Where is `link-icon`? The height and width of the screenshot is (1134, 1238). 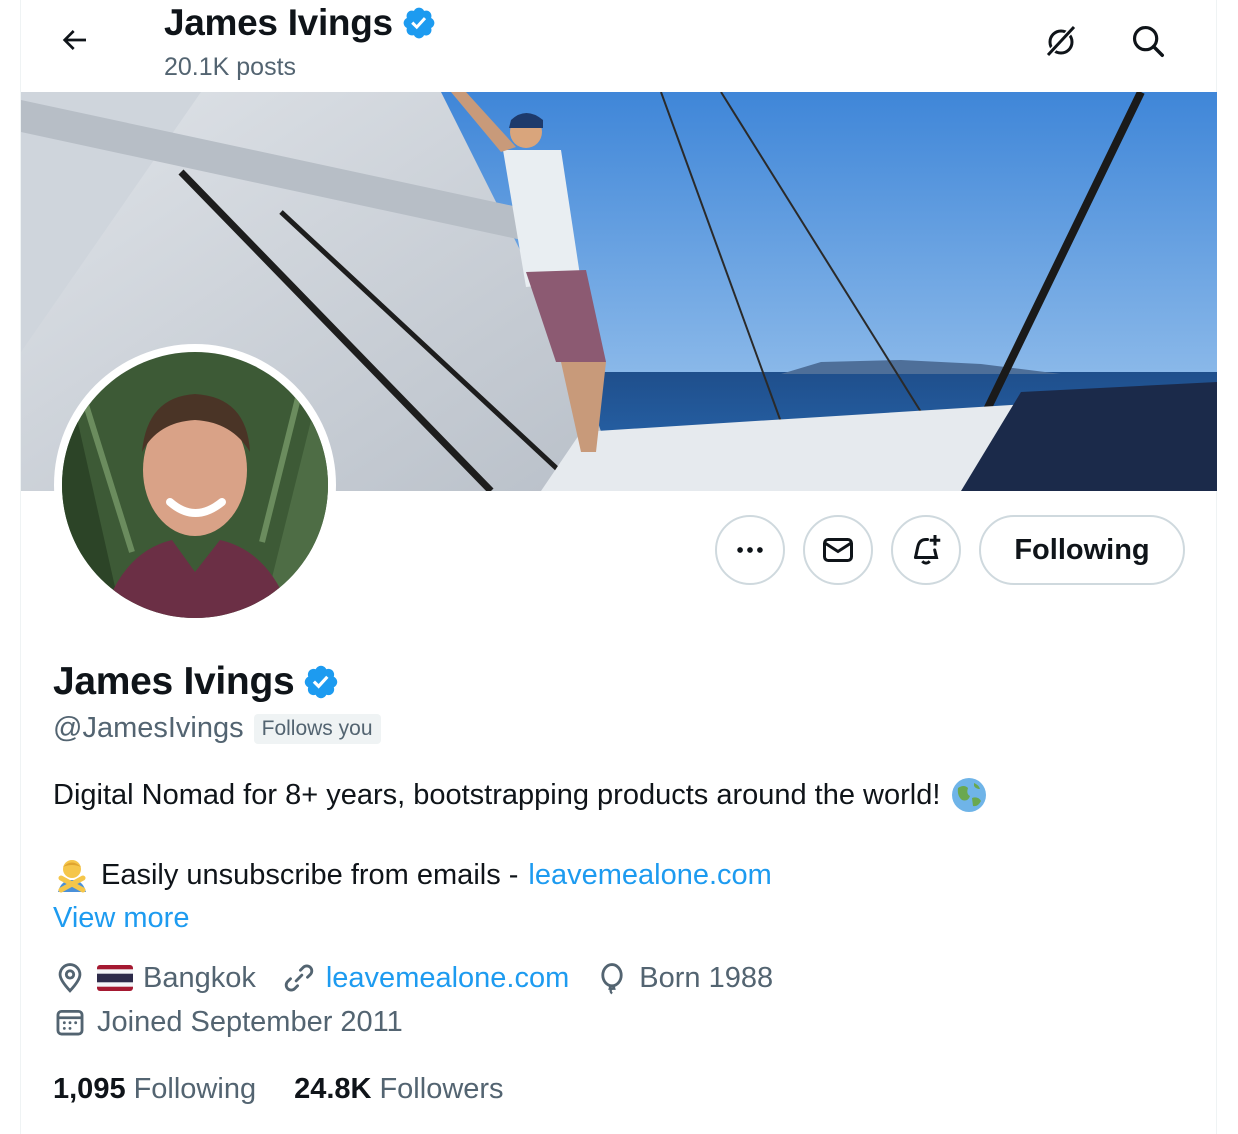
link-icon is located at coordinates (299, 978).